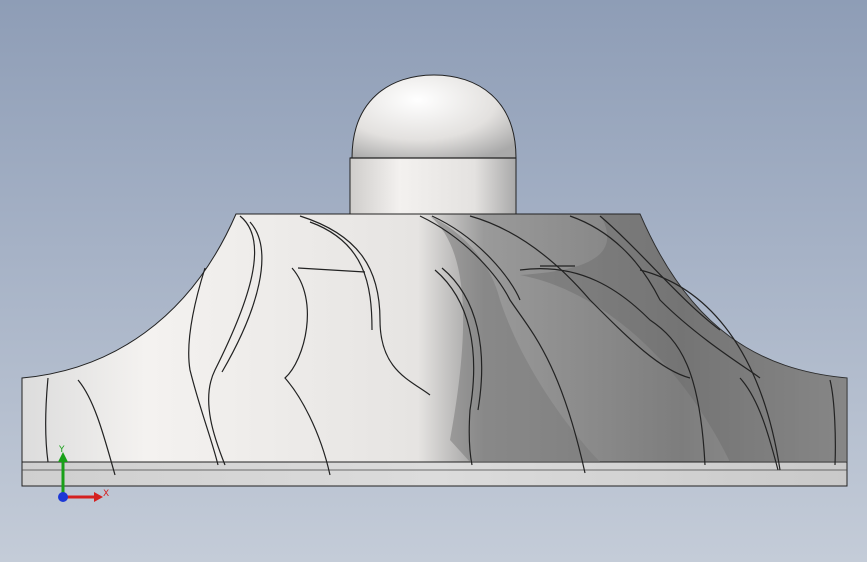  I want to click on orientation-triad: Y X, so click(83, 473).